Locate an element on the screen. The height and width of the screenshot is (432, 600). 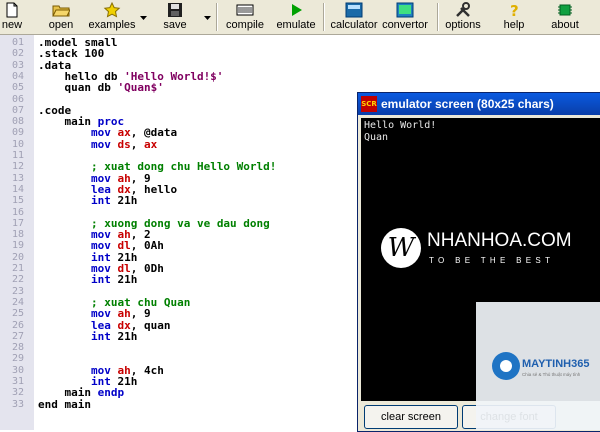
code-line: 23 is located at coordinates (17, 291).